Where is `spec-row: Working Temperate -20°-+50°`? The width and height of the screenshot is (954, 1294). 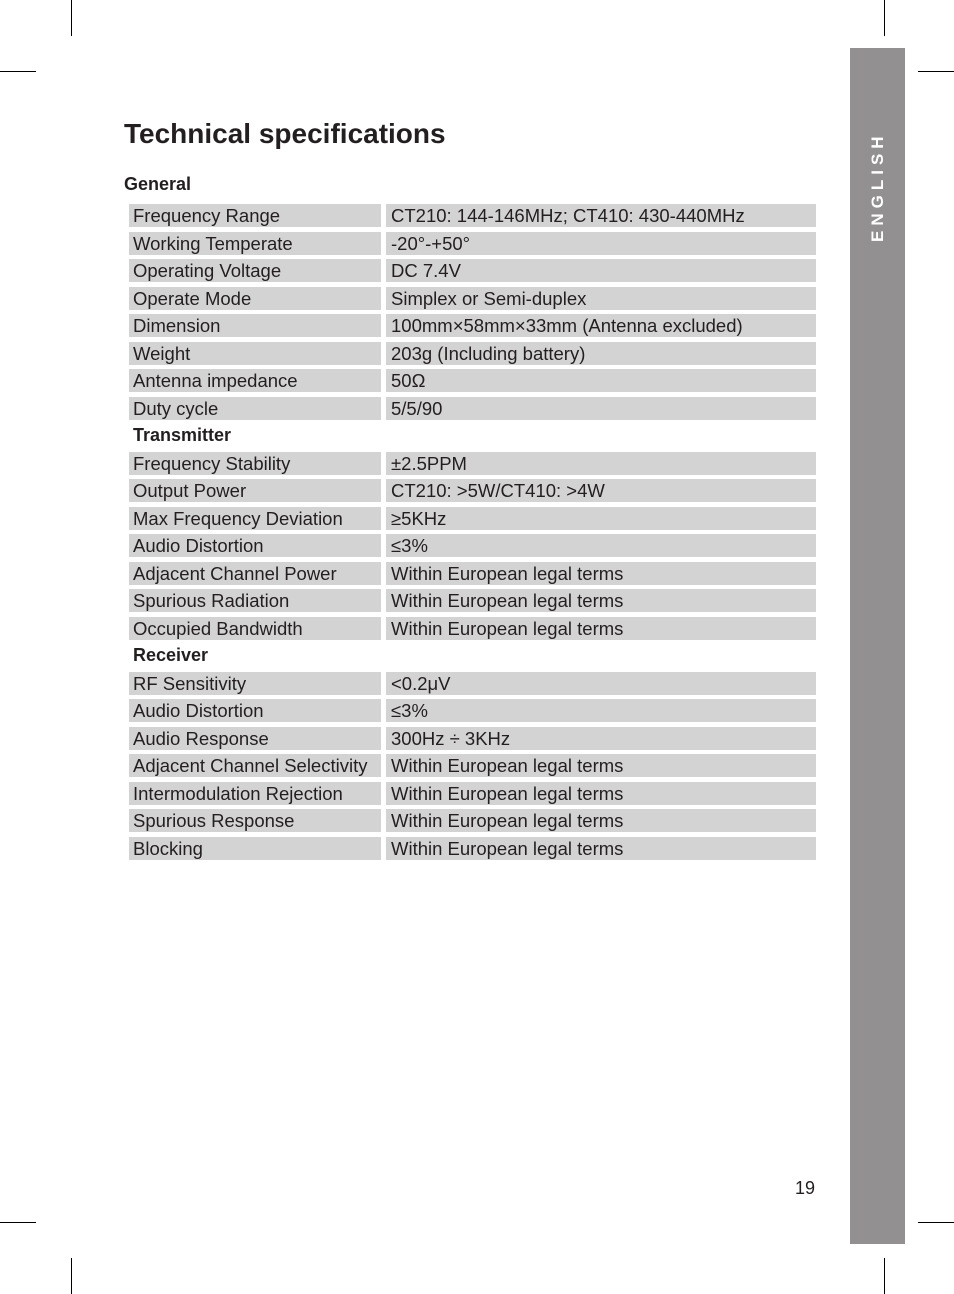 spec-row: Working Temperate -20°-+50° is located at coordinates (472, 243).